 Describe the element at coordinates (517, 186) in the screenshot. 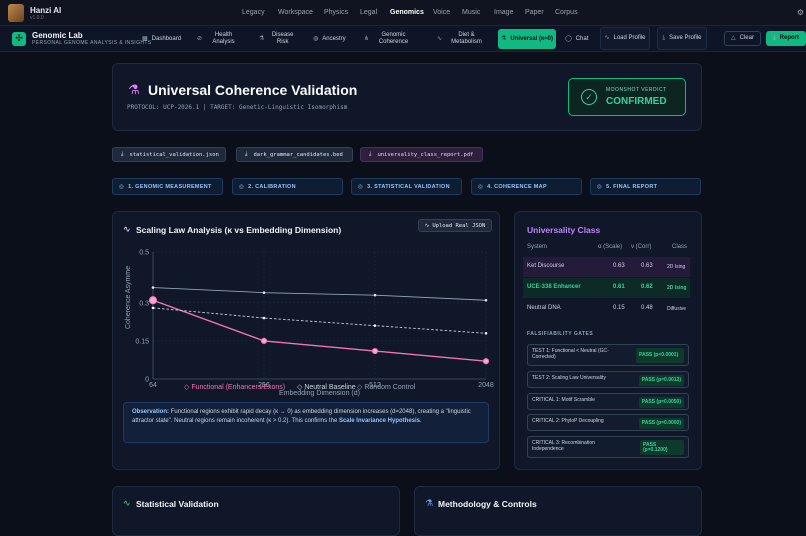

I see `step-label: 4. COHERENCE MAP` at that location.